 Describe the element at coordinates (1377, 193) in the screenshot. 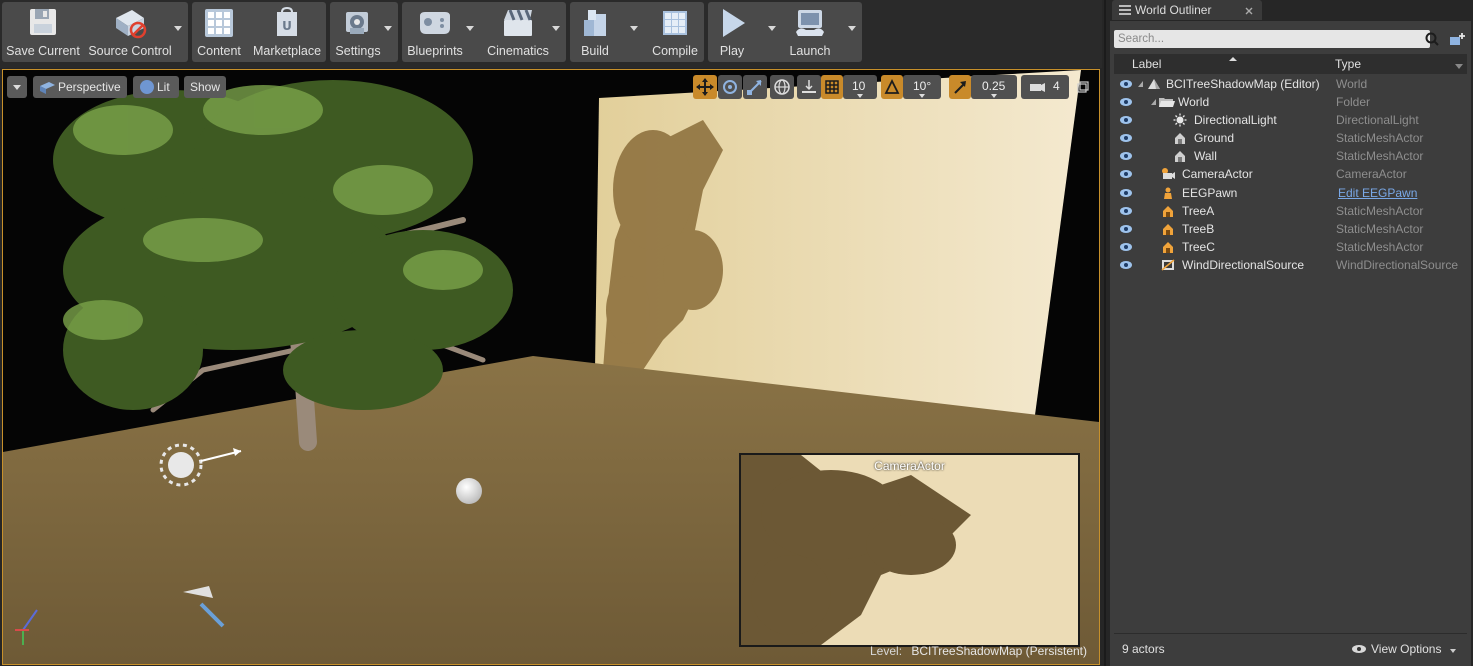

I see `edit-eegpawn-link: Edit EEGPawn` at that location.